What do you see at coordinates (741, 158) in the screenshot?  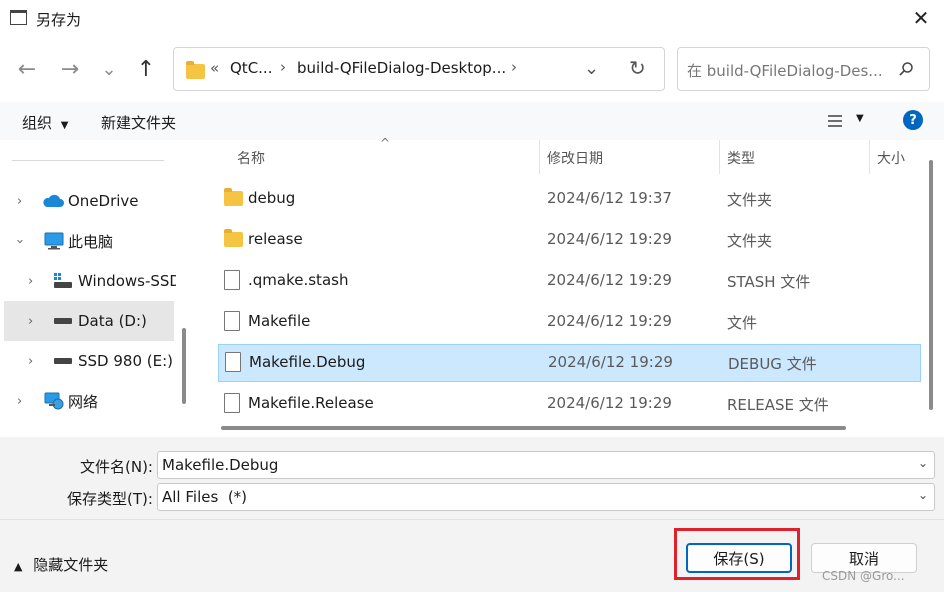 I see `column-header-type: 类型` at bounding box center [741, 158].